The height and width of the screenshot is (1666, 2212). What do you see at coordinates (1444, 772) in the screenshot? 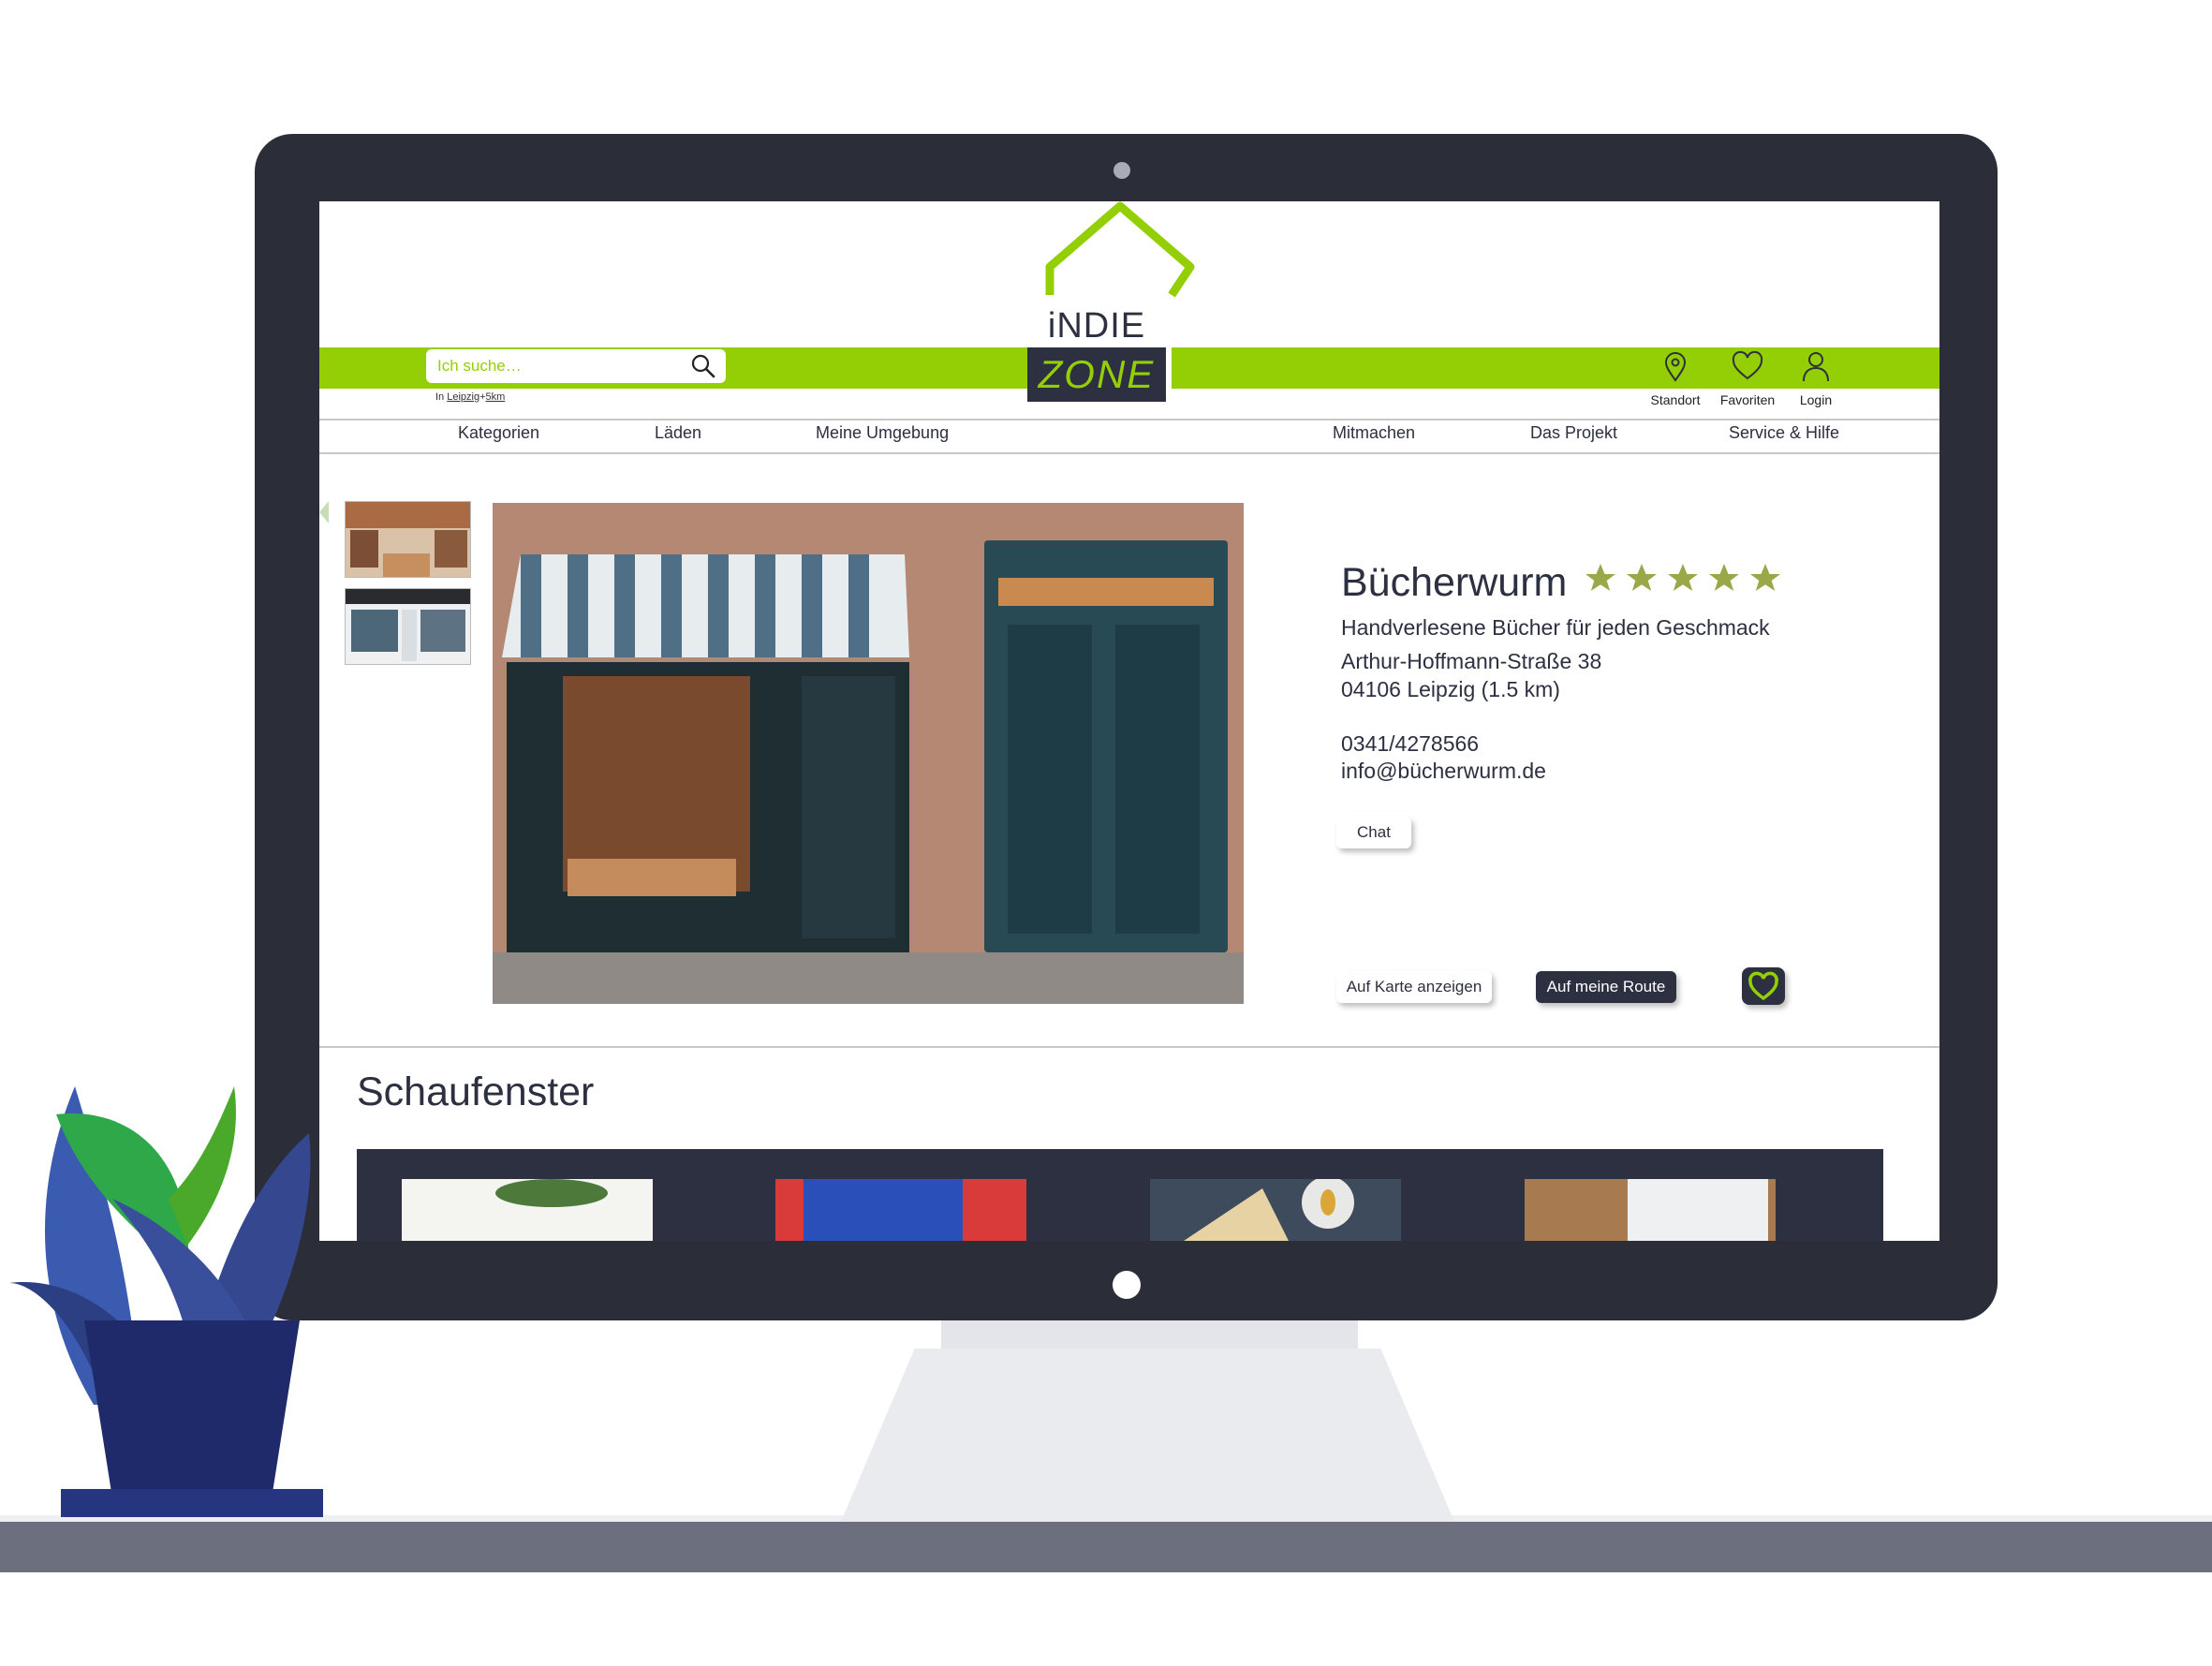
I see `shop-email: info@bücherwurm.de` at bounding box center [1444, 772].